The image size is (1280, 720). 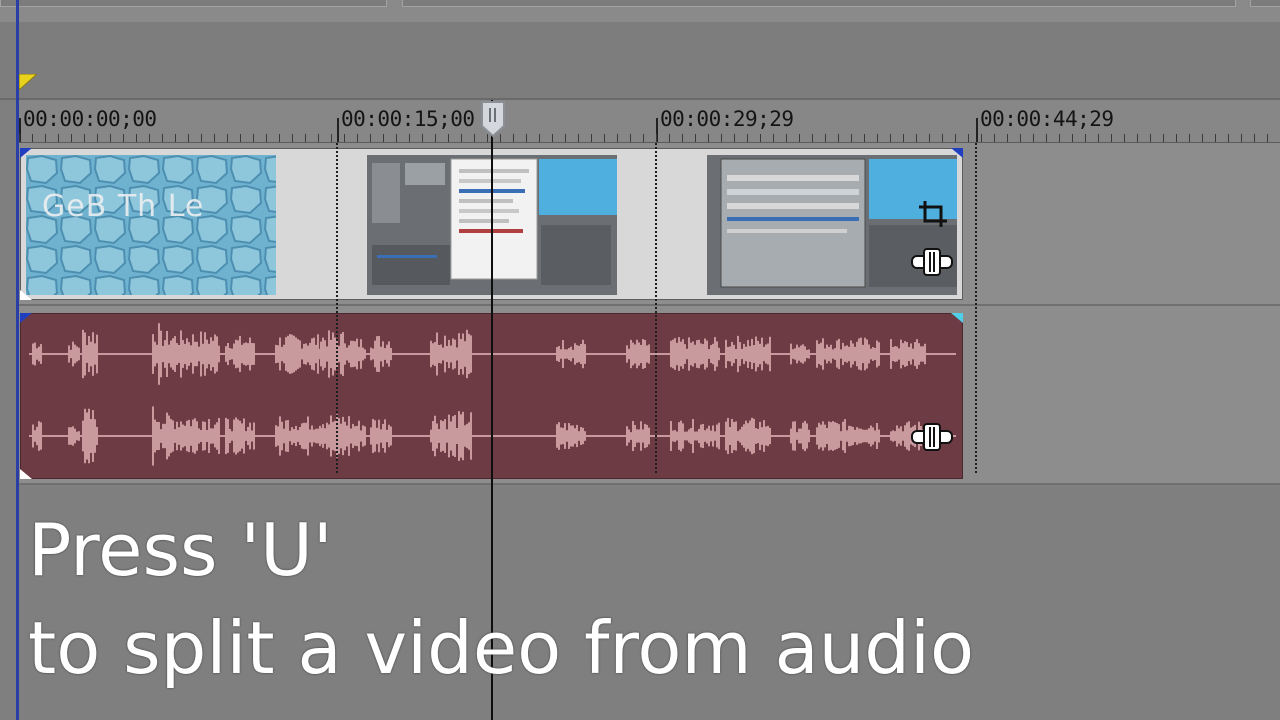 What do you see at coordinates (28, 82) in the screenshot?
I see `loop-marker-icon` at bounding box center [28, 82].